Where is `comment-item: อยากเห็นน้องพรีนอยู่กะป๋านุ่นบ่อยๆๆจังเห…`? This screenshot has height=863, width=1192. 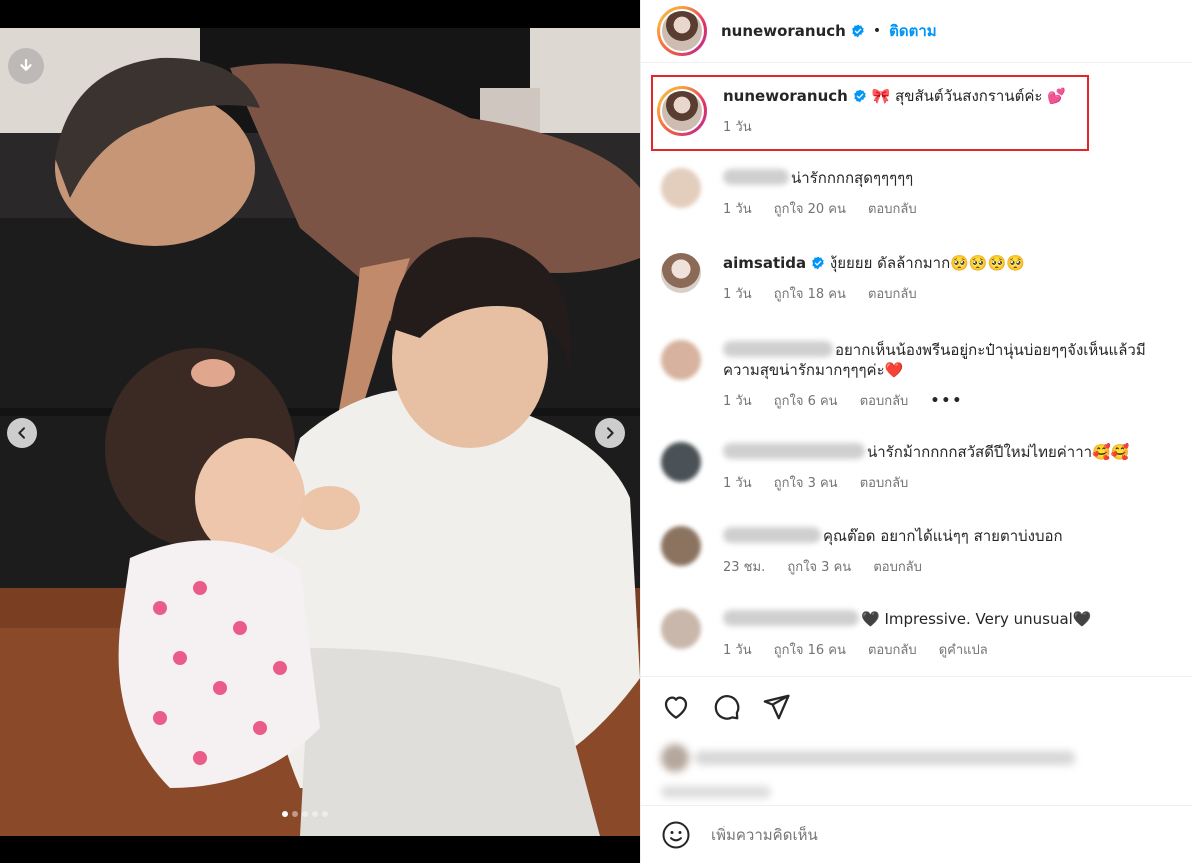 comment-item: อยากเห็นน้องพรีนอยู่กะป๋านุ่นบ่อยๆๆจังเห… is located at coordinates (921, 375).